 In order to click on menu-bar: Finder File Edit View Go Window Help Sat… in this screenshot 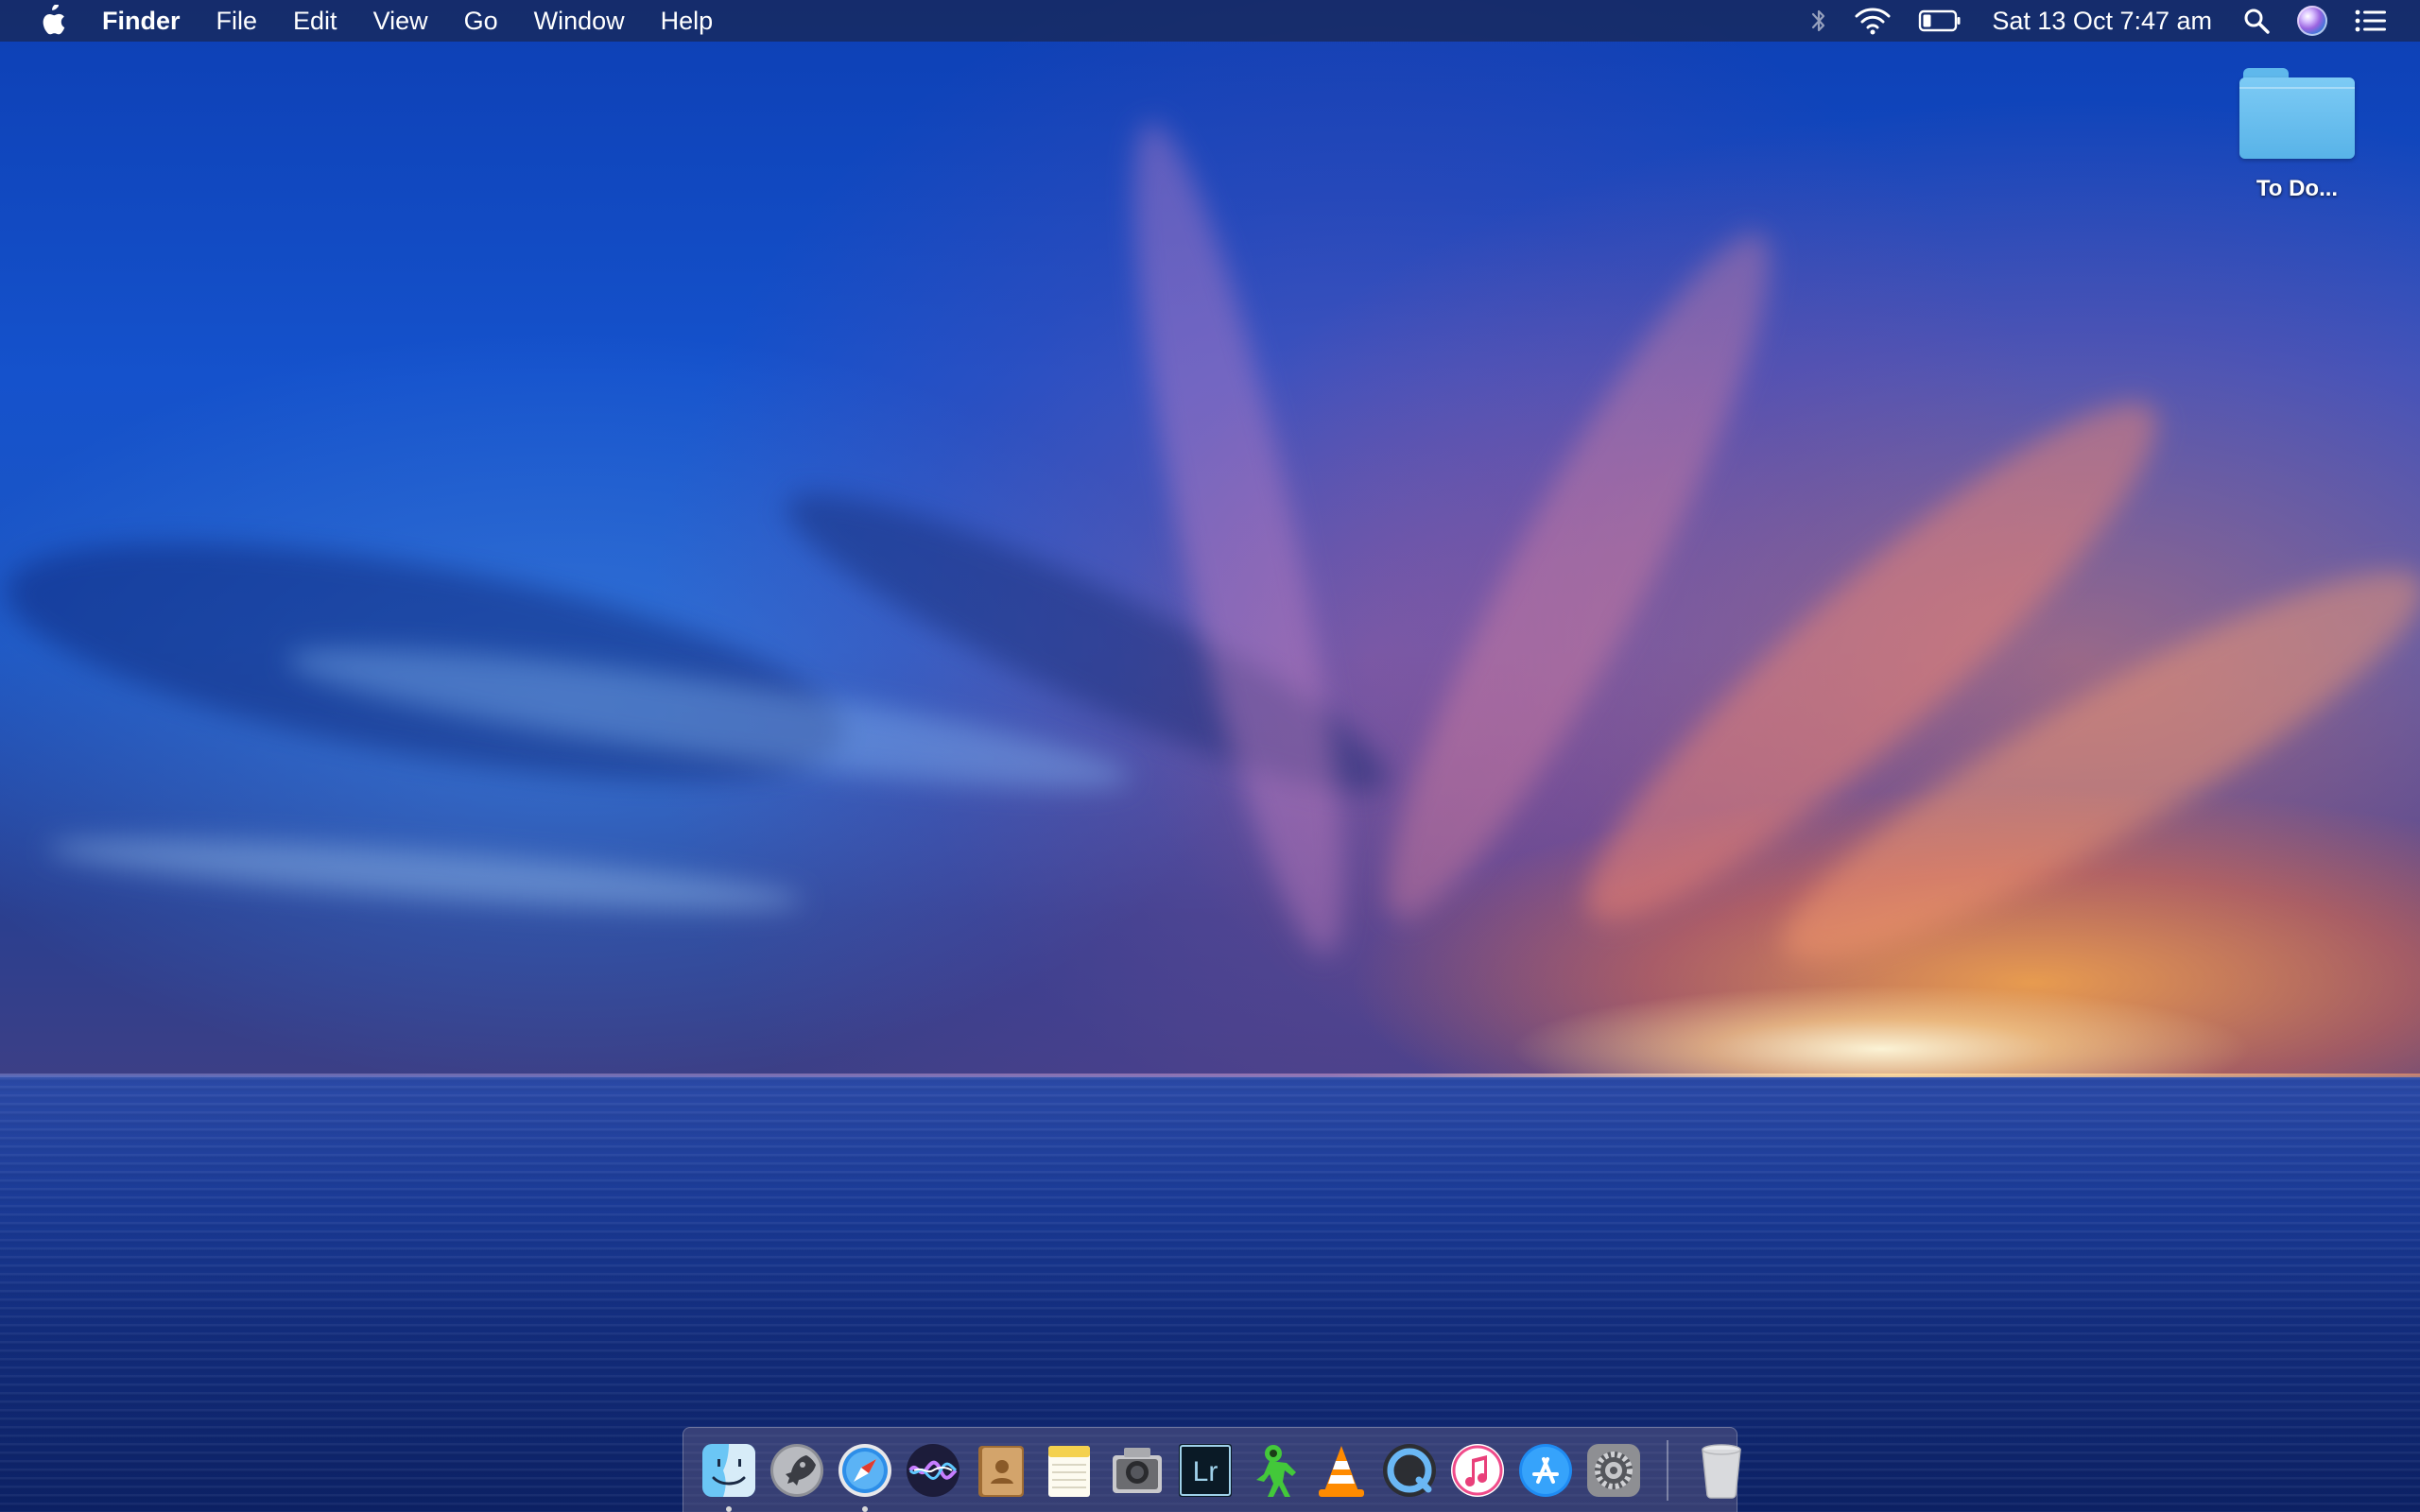, I will do `click(1210, 21)`.